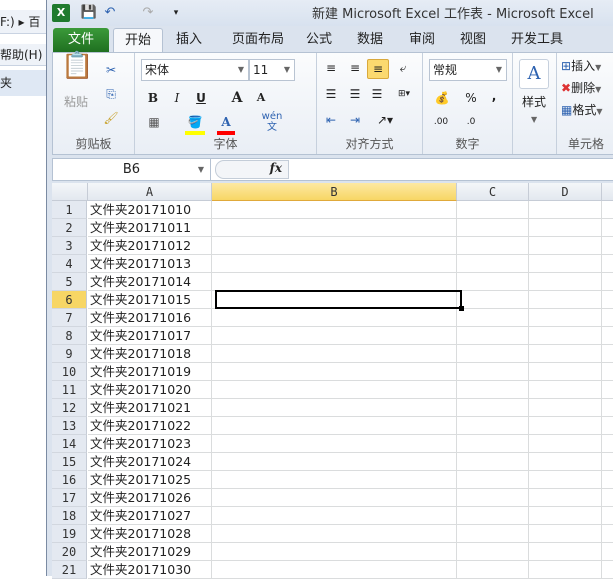 The width and height of the screenshot is (613, 579). I want to click on cell-a: 文件夹20171014, so click(150, 282).